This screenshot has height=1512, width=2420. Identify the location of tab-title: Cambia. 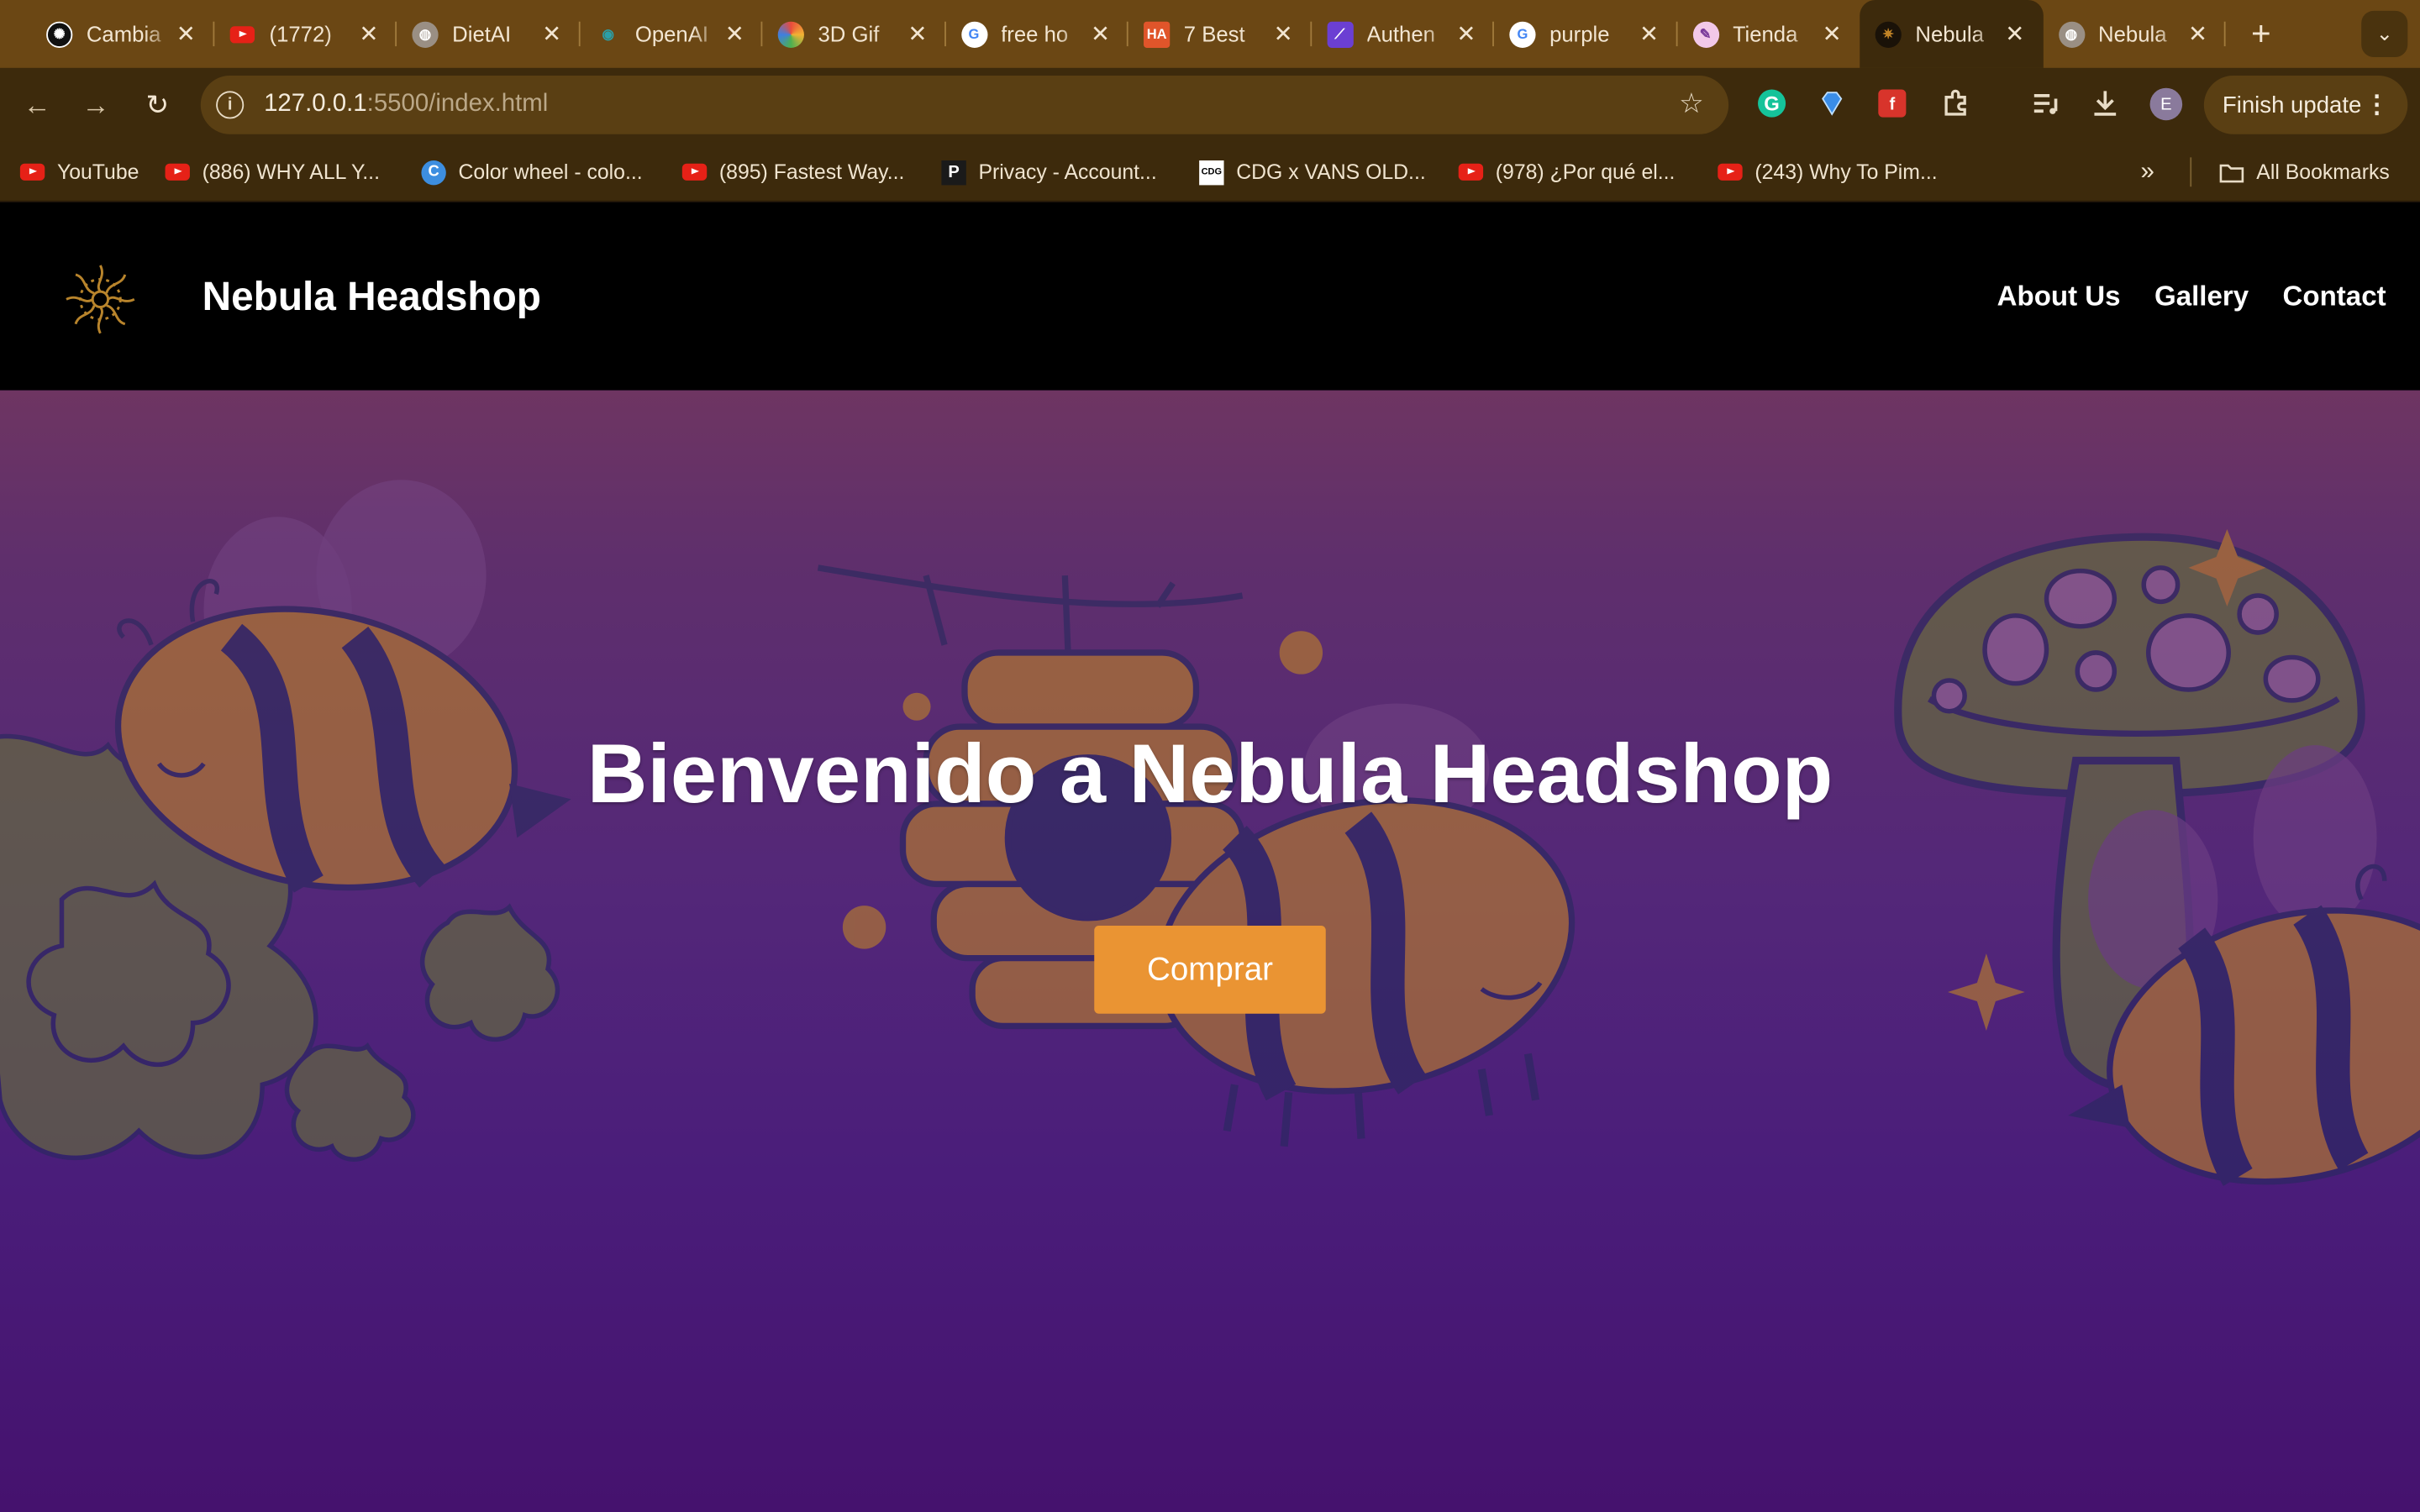
(124, 34).